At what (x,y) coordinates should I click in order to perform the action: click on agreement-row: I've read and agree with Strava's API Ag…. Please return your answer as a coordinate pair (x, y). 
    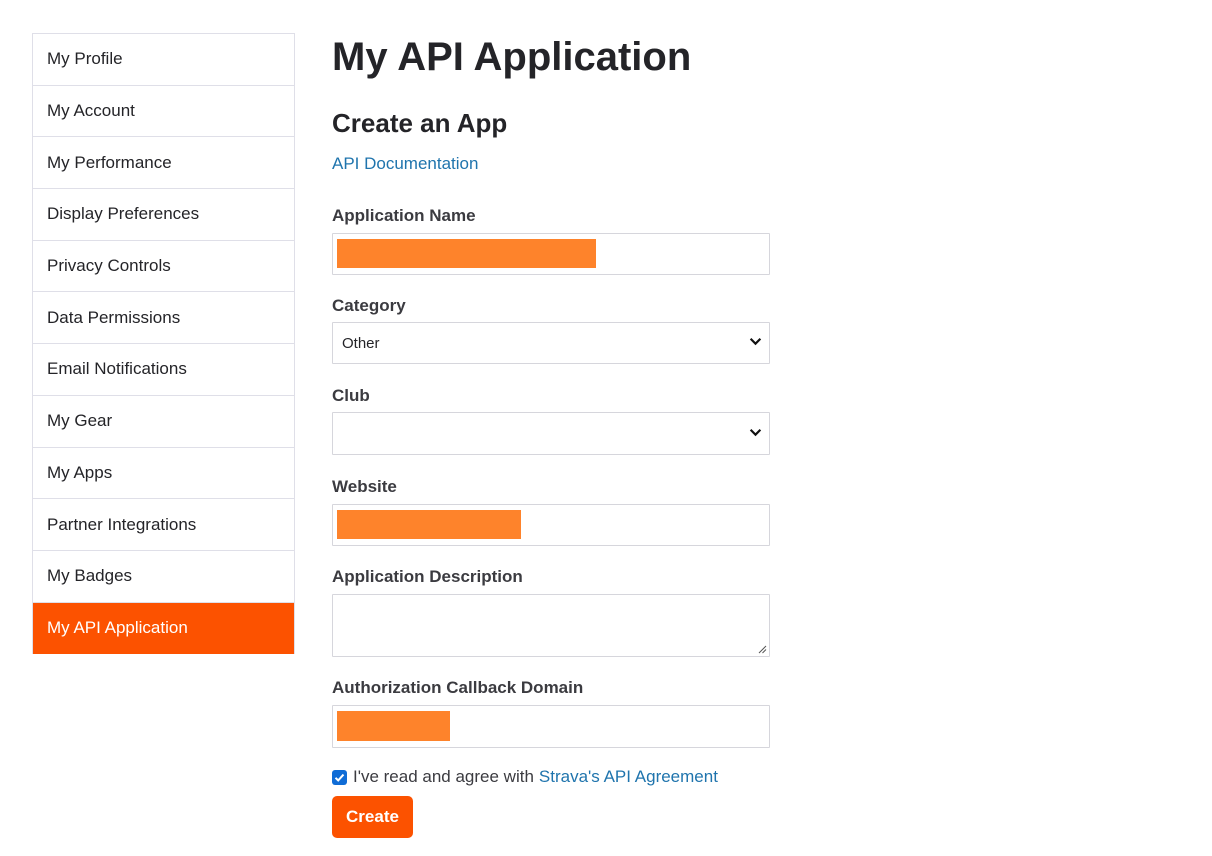
    Looking at the image, I should click on (525, 777).